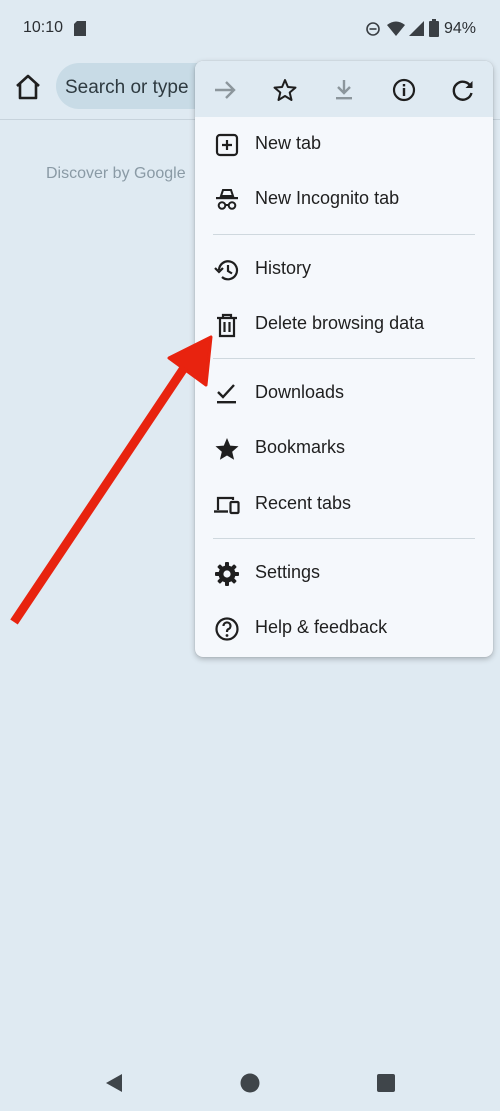 The width and height of the screenshot is (500, 1111). I want to click on wifi-icon, so click(396, 28).